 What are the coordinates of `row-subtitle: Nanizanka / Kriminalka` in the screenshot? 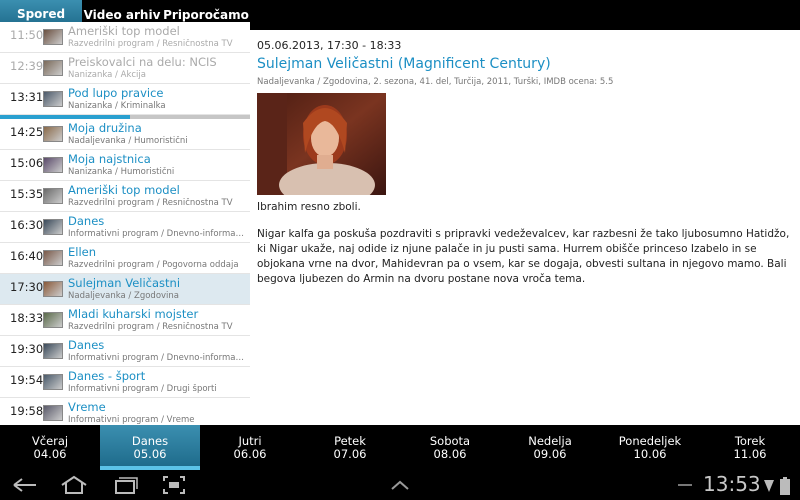 It's located at (117, 106).